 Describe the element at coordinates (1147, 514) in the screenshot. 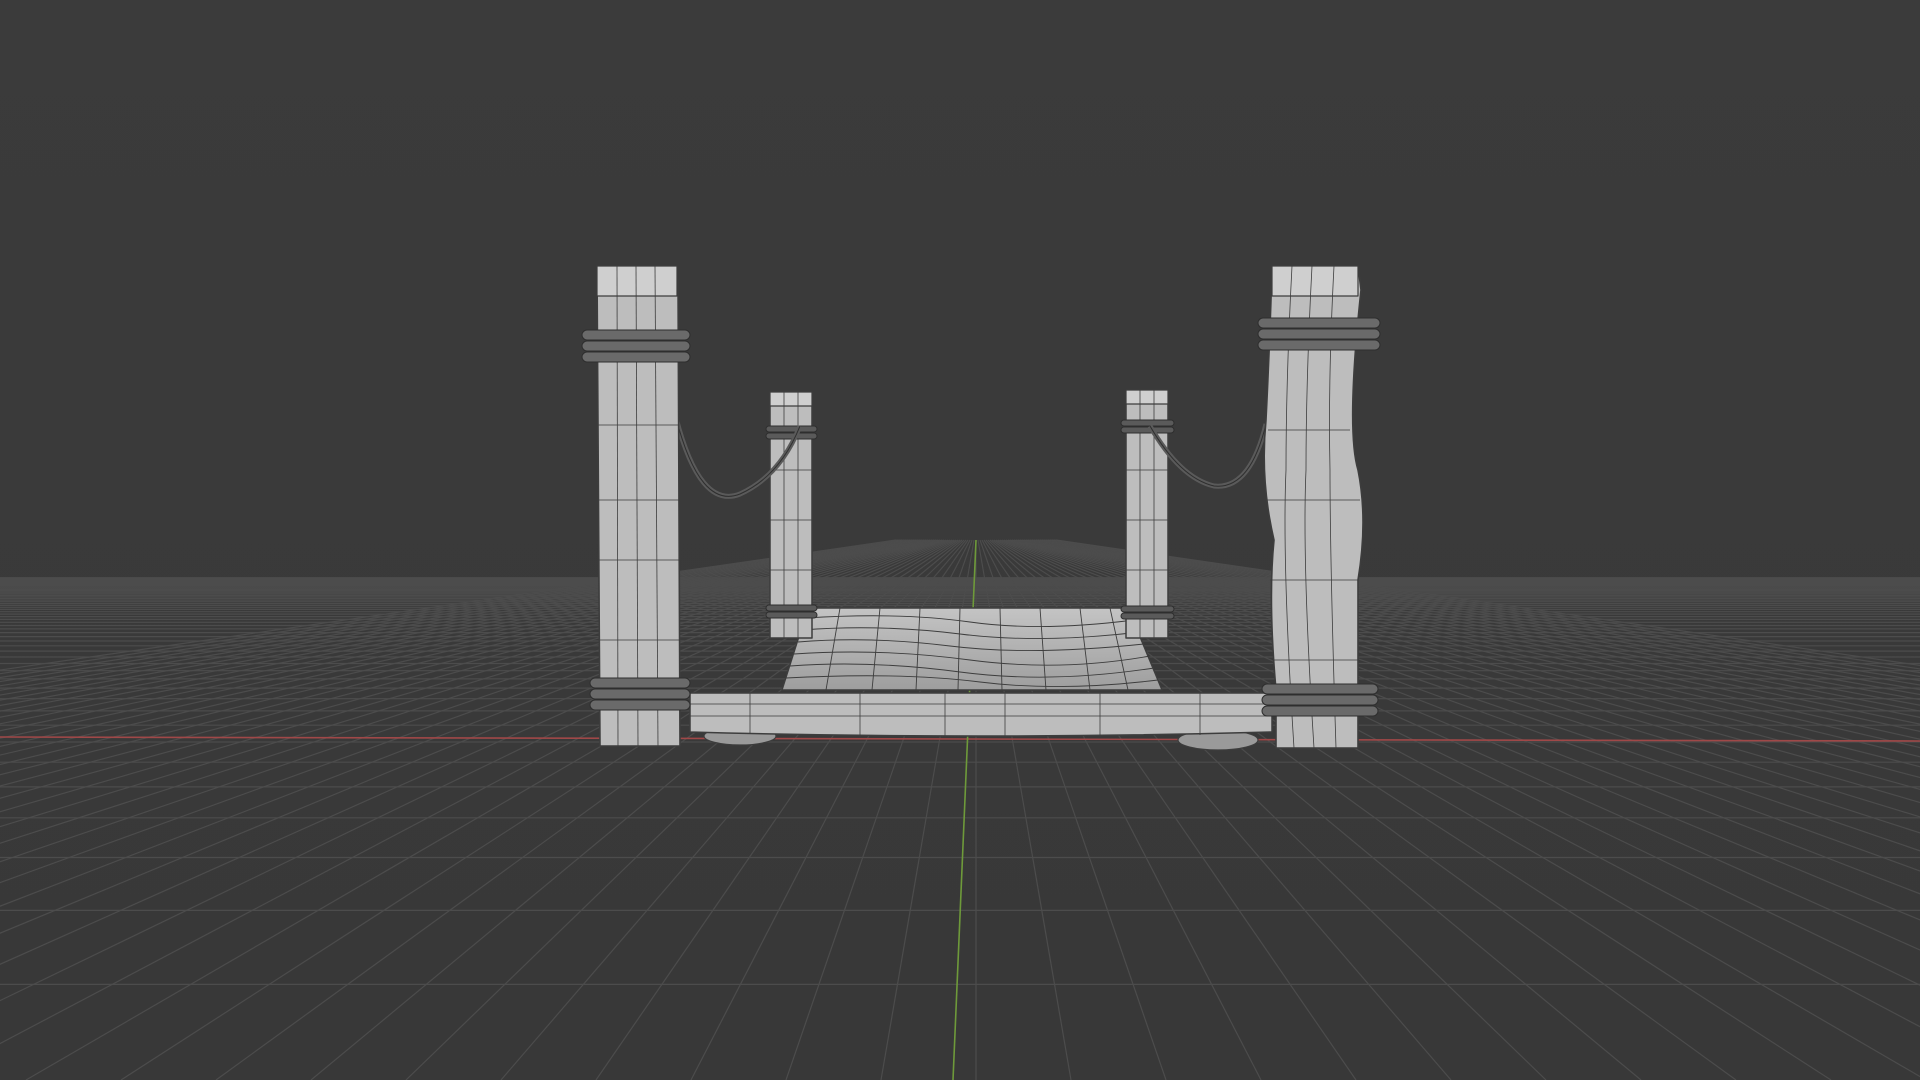

I see `back-right-post` at that location.